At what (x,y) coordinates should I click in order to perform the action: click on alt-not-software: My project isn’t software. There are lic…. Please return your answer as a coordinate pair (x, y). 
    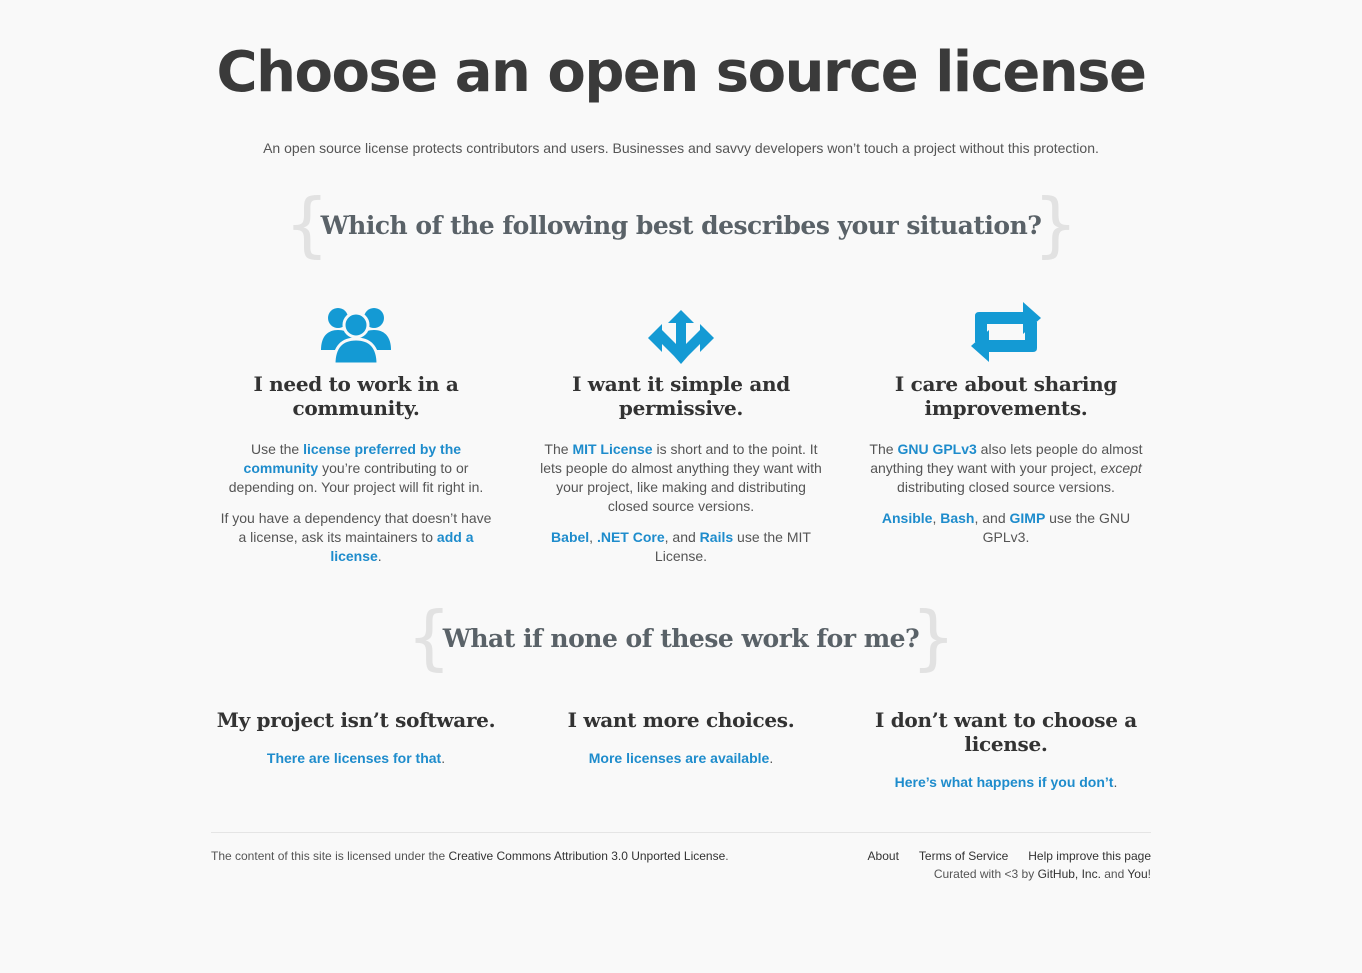
    Looking at the image, I should click on (356, 749).